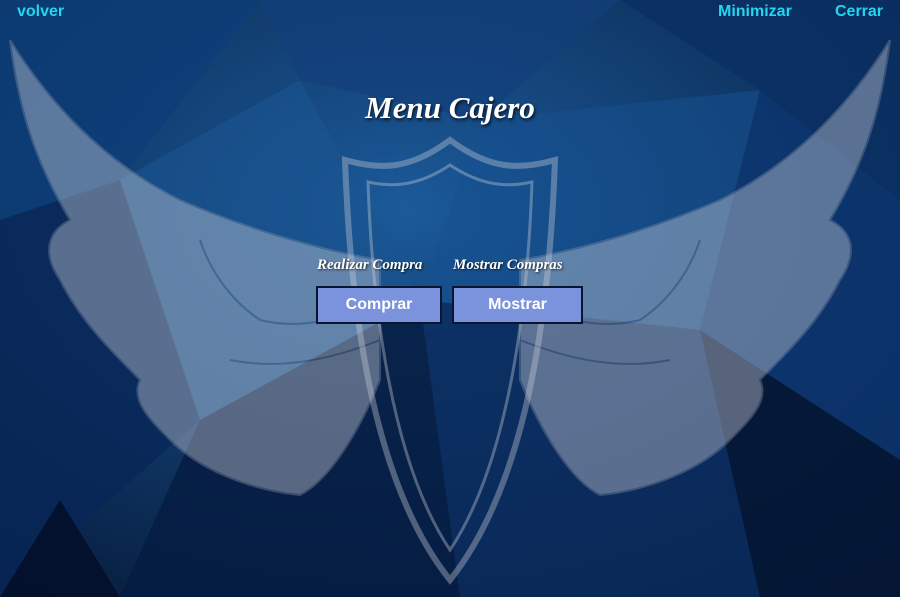  I want to click on purchase-caption: Realizar Compra, so click(370, 265).